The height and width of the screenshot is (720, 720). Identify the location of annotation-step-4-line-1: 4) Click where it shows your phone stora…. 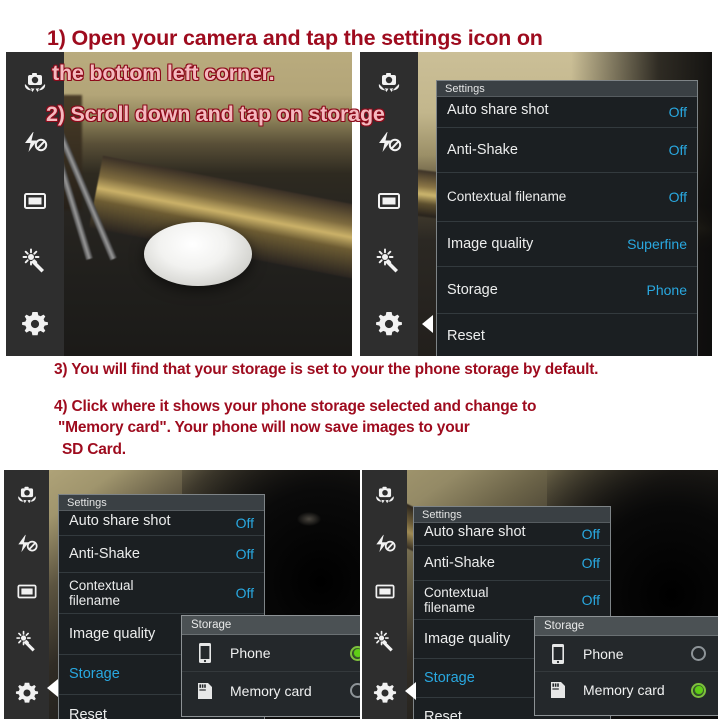
(295, 406).